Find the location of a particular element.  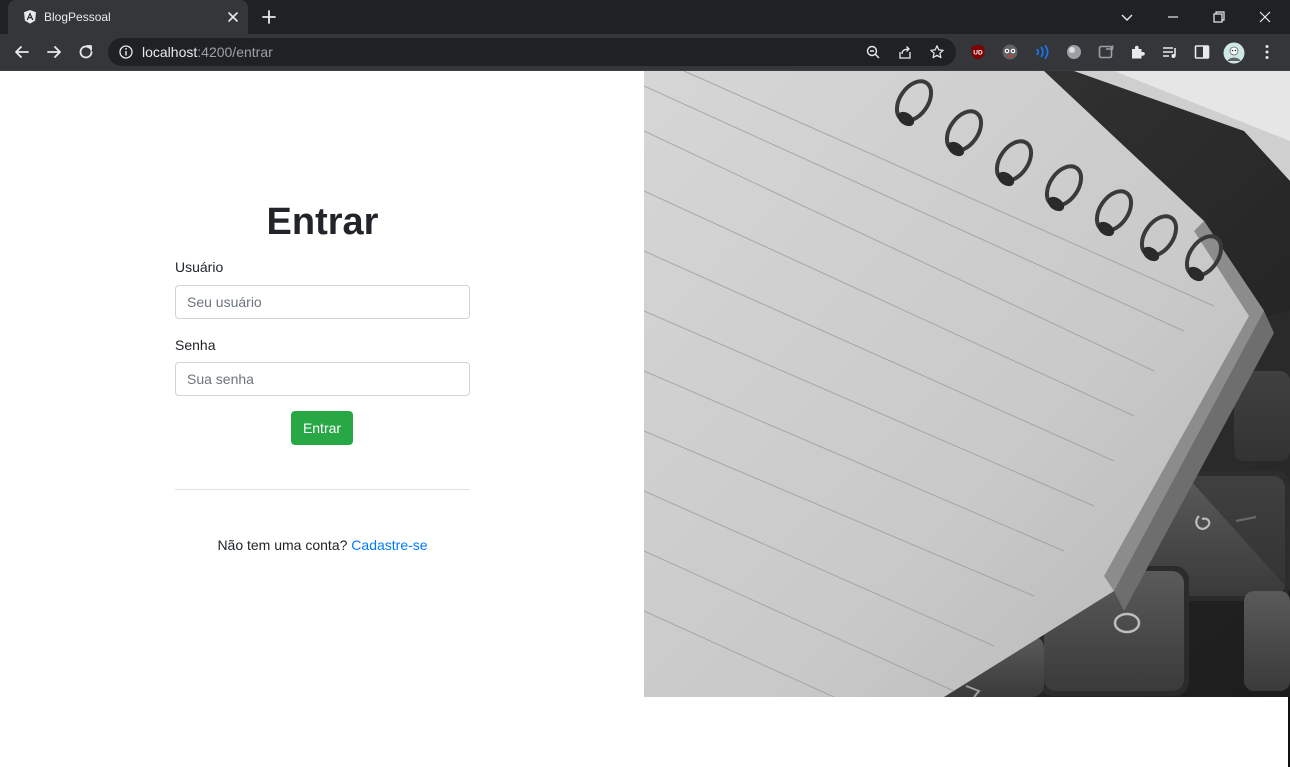

url-host: localhost is located at coordinates (170, 52).